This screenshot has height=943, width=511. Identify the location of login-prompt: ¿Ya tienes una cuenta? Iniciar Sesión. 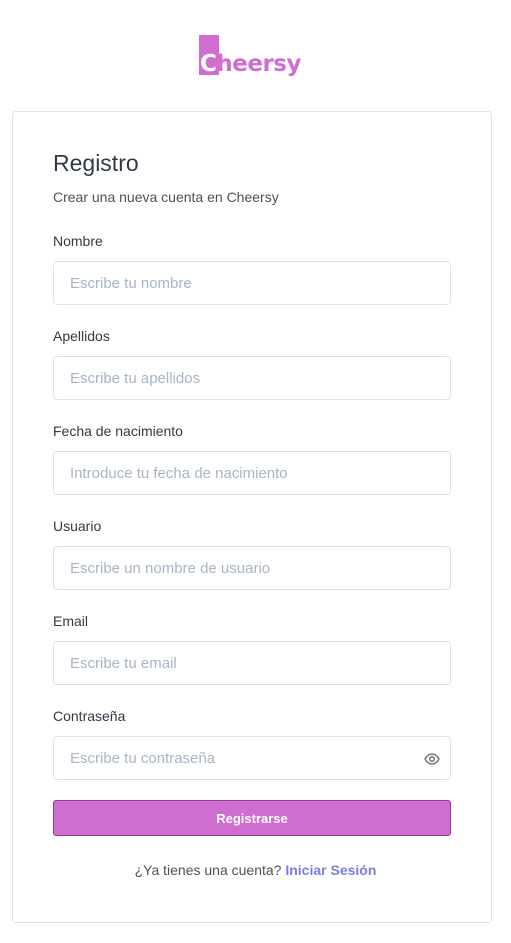
(255, 870).